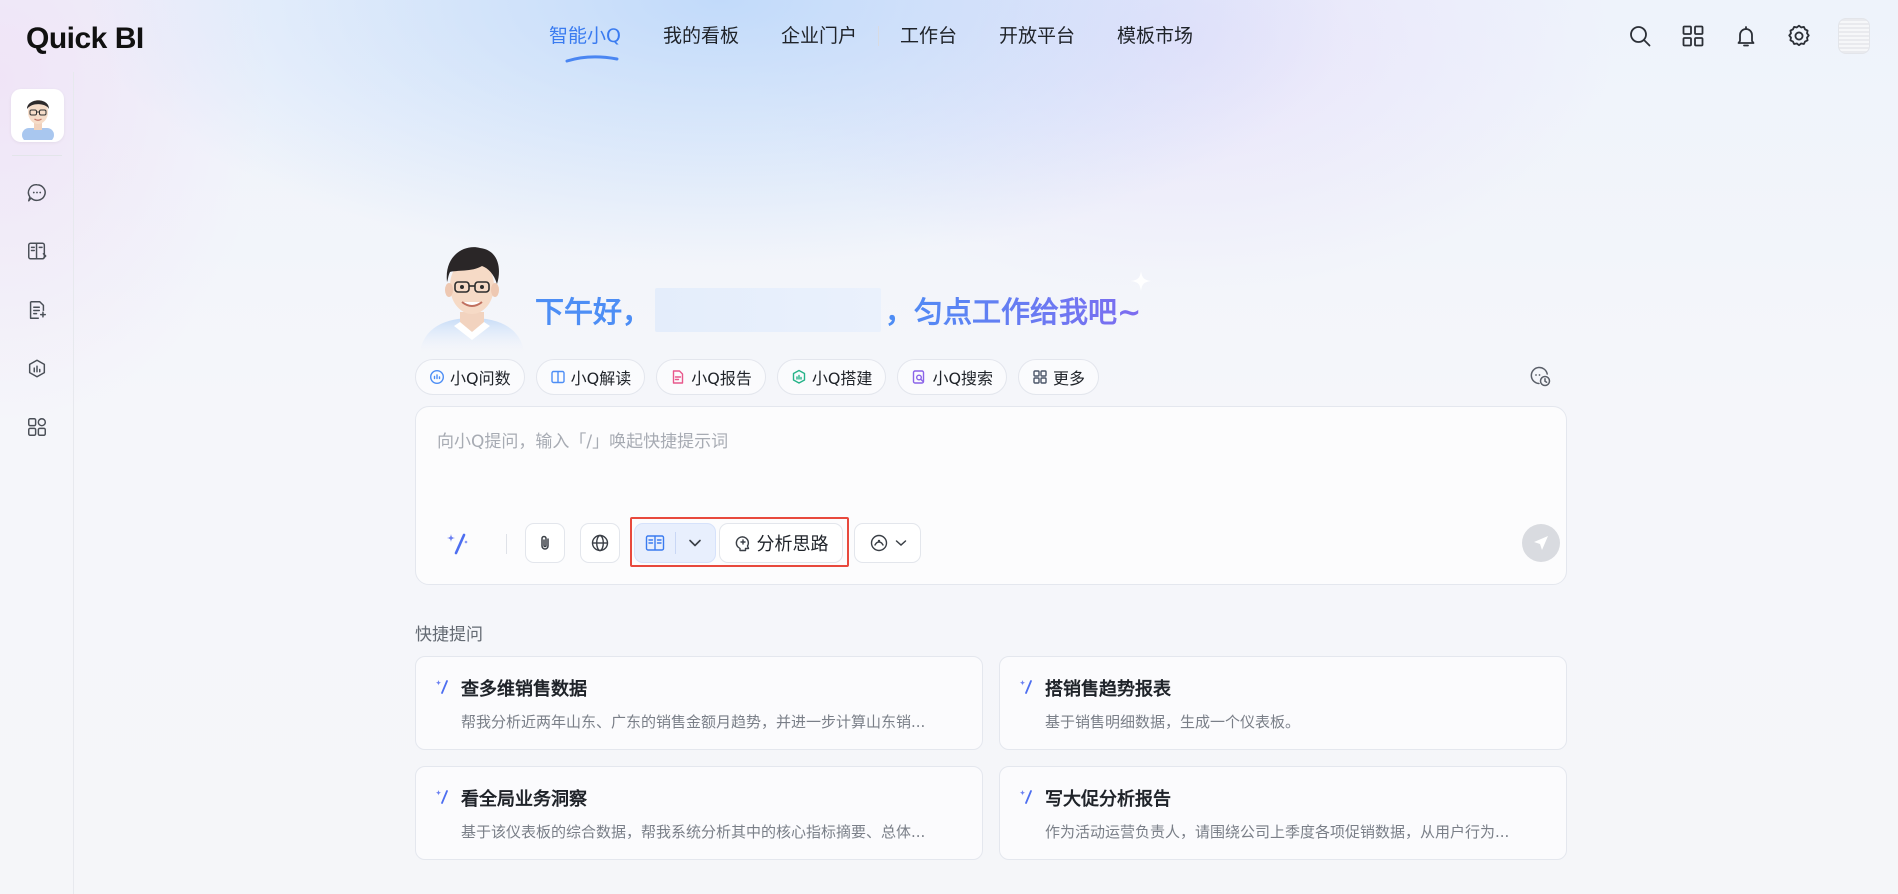 The image size is (1898, 894). Describe the element at coordinates (1040, 377) in the screenshot. I see `grid-icon` at that location.